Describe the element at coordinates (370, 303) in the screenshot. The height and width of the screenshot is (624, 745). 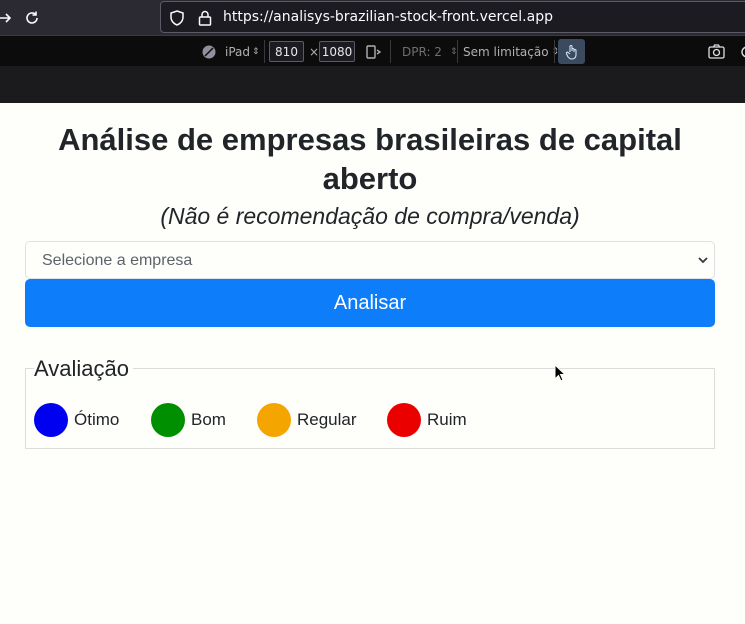
I see `analyze-button: Analisar` at that location.